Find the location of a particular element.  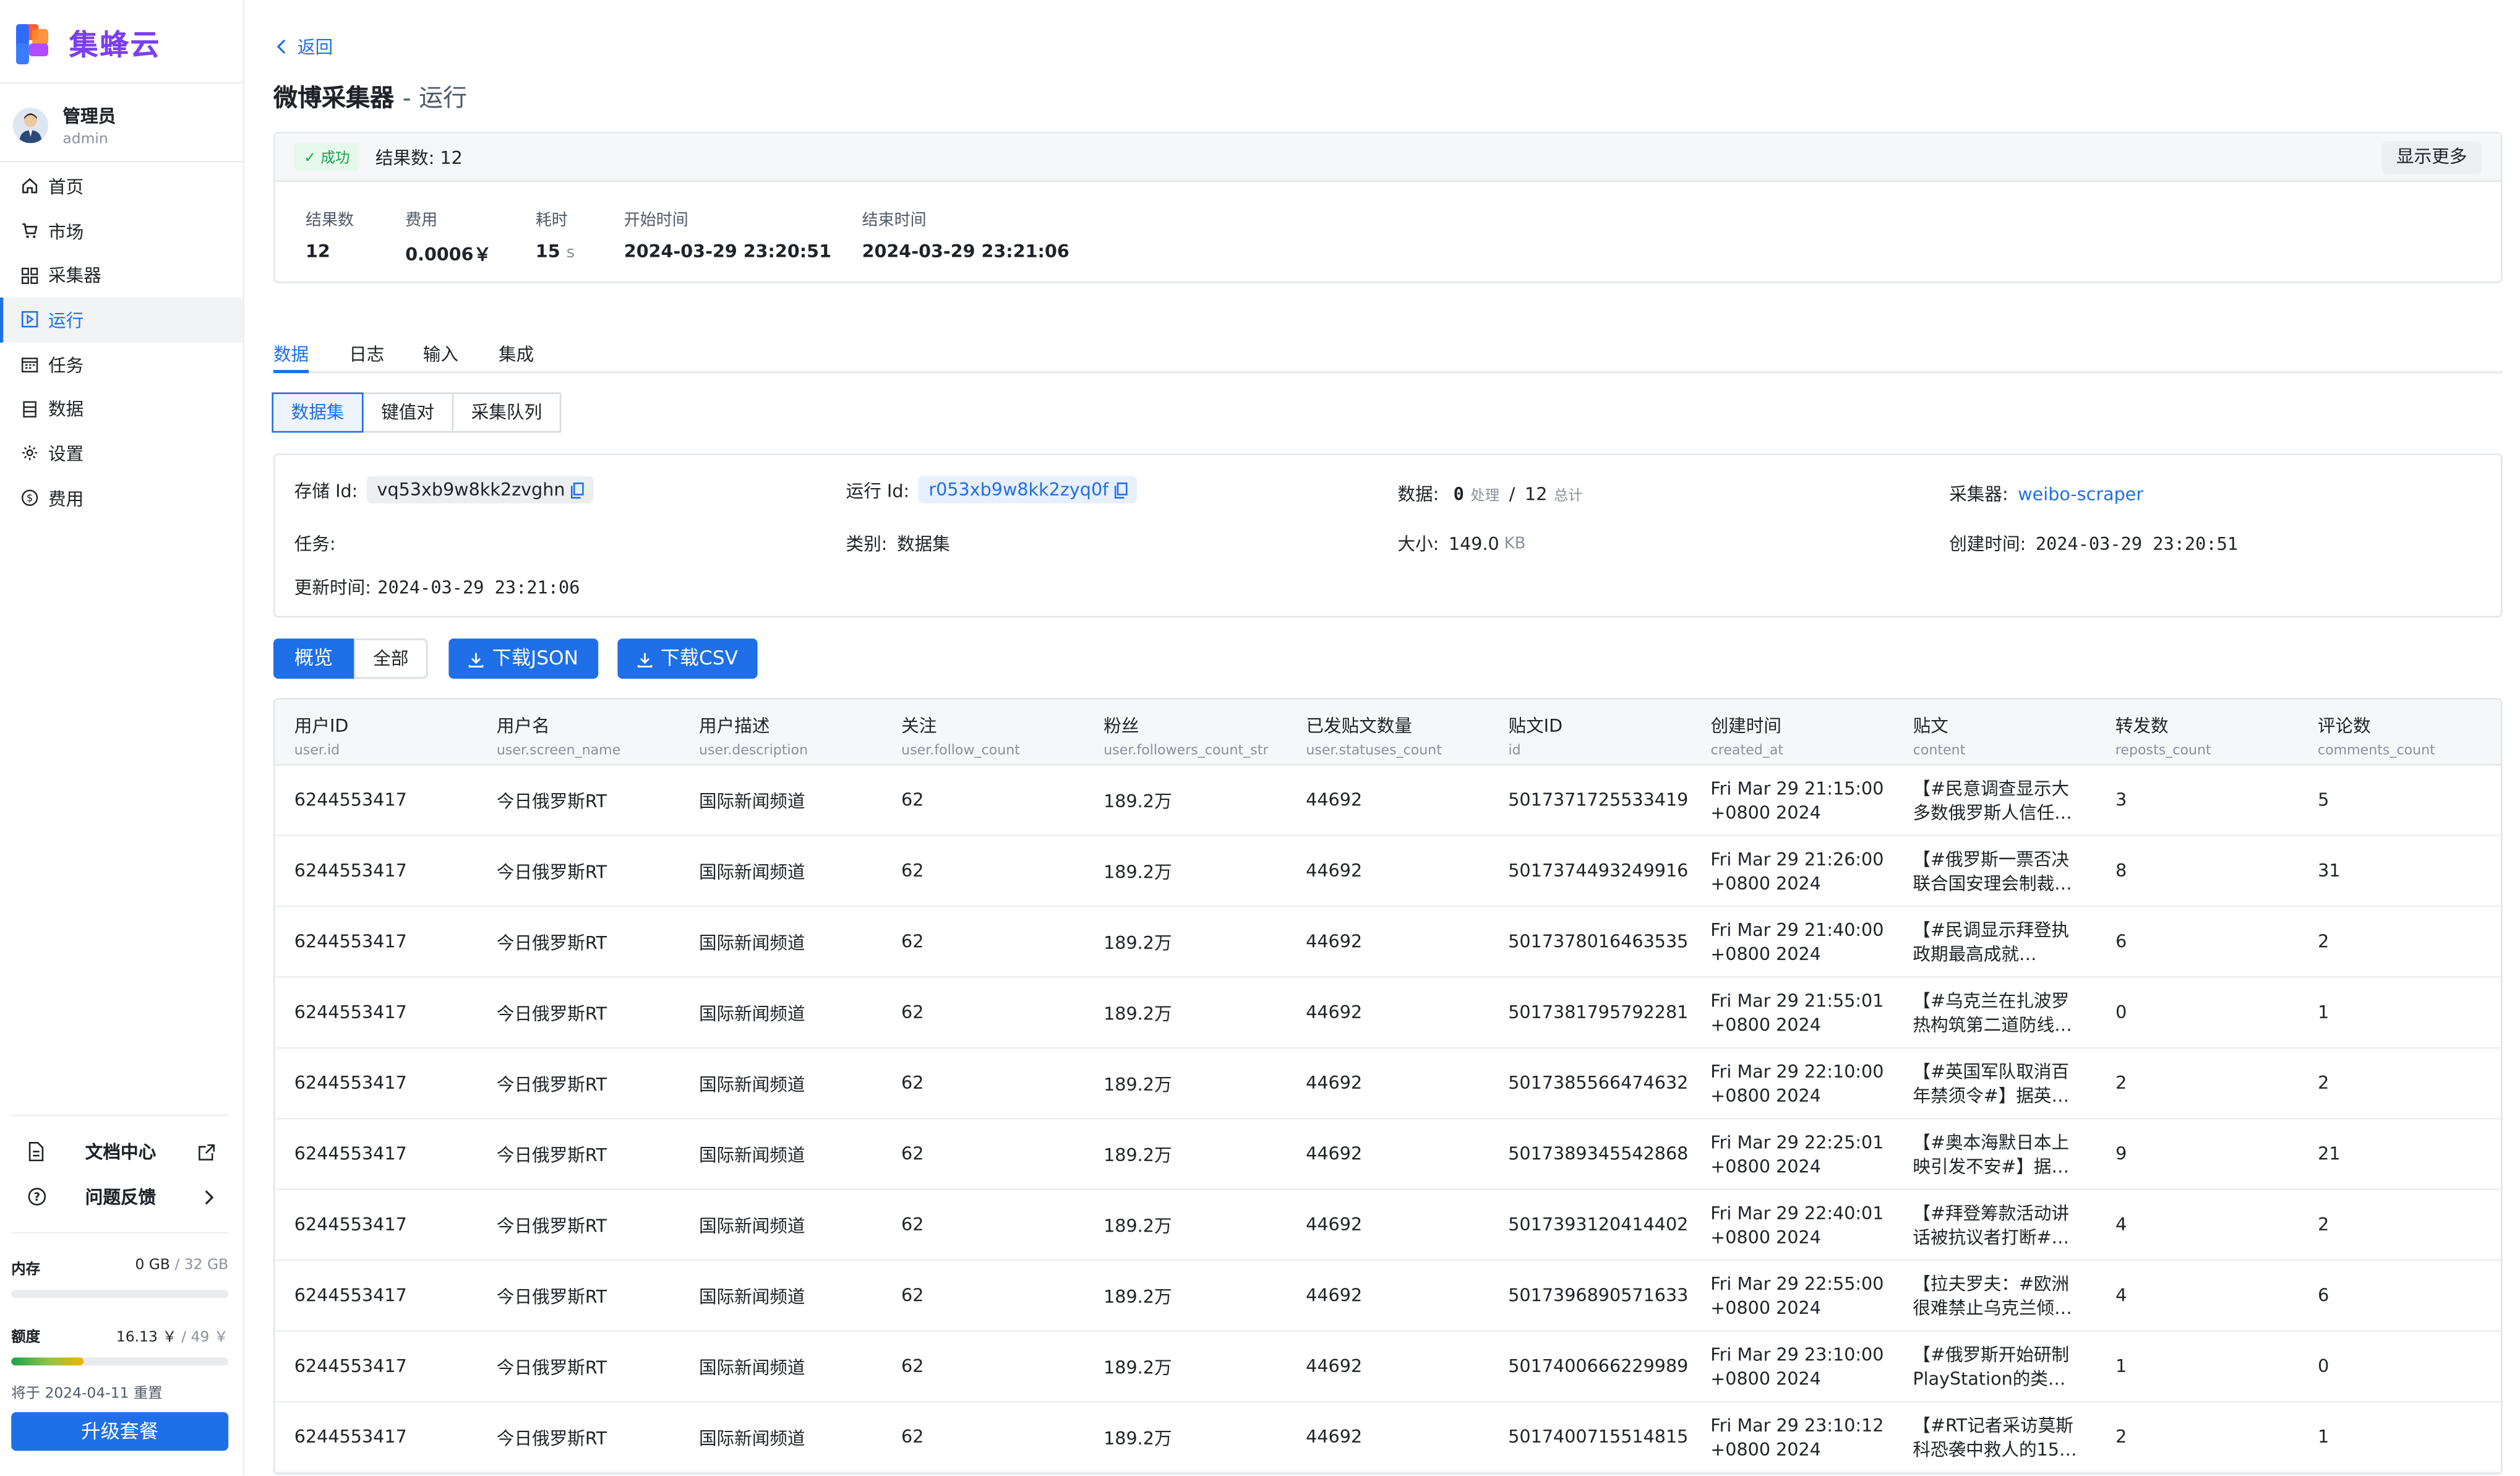

column-header: 转发数 reposts_count is located at coordinates (2197, 732).